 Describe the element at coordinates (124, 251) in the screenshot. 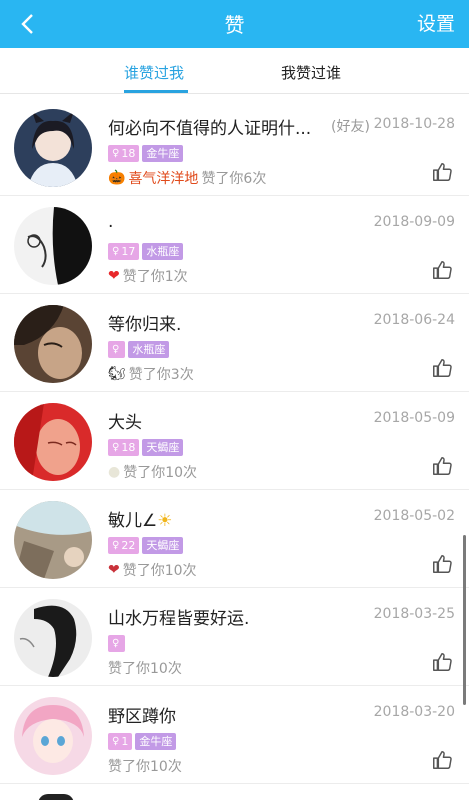

I see `age-badge: ♀ 17` at that location.